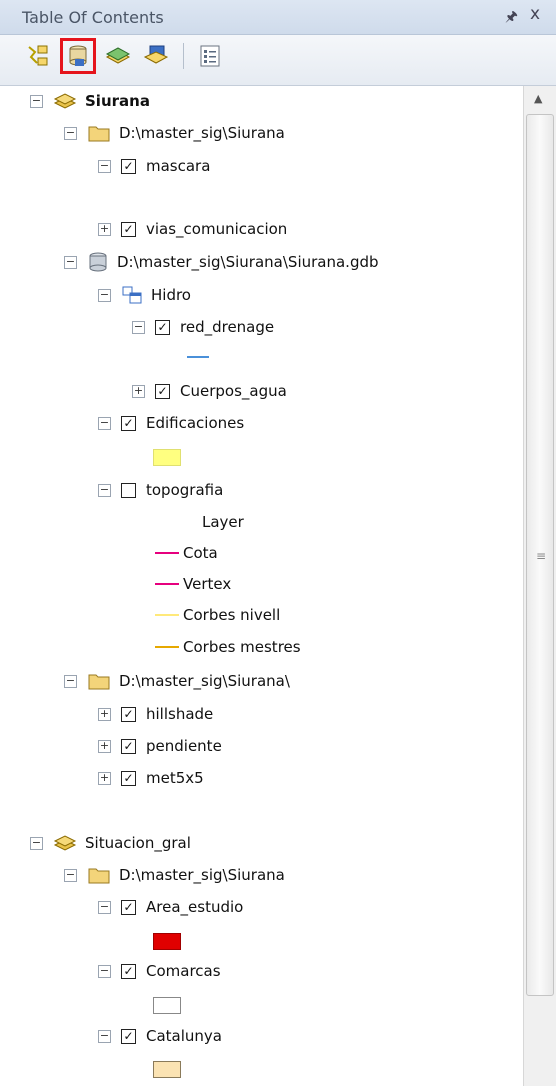  Describe the element at coordinates (128, 490) in the screenshot. I see `layer-checkbox-unchecked` at that location.